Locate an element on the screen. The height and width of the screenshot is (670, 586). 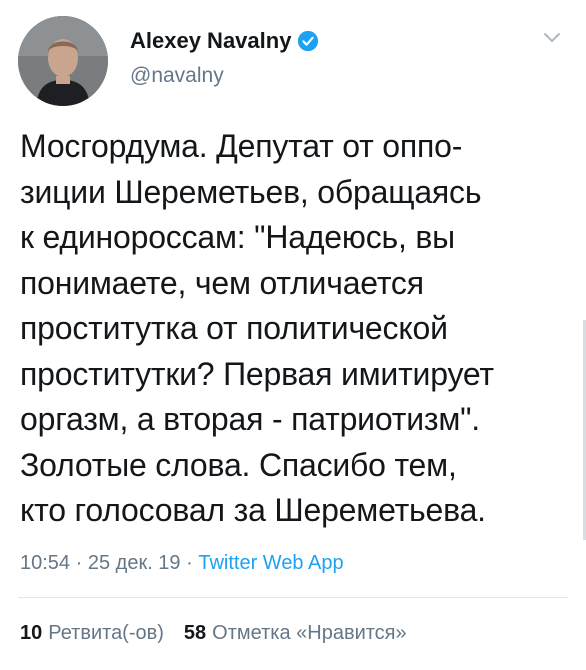
avatar is located at coordinates (63, 61).